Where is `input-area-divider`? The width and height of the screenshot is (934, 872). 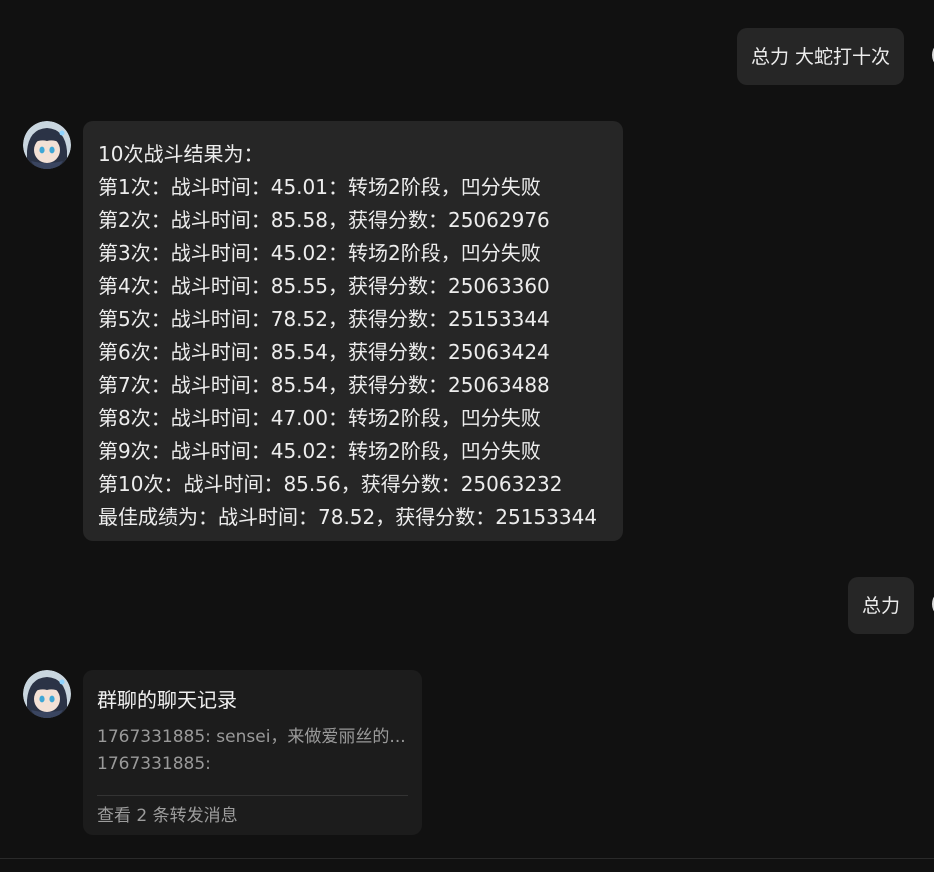 input-area-divider is located at coordinates (467, 858).